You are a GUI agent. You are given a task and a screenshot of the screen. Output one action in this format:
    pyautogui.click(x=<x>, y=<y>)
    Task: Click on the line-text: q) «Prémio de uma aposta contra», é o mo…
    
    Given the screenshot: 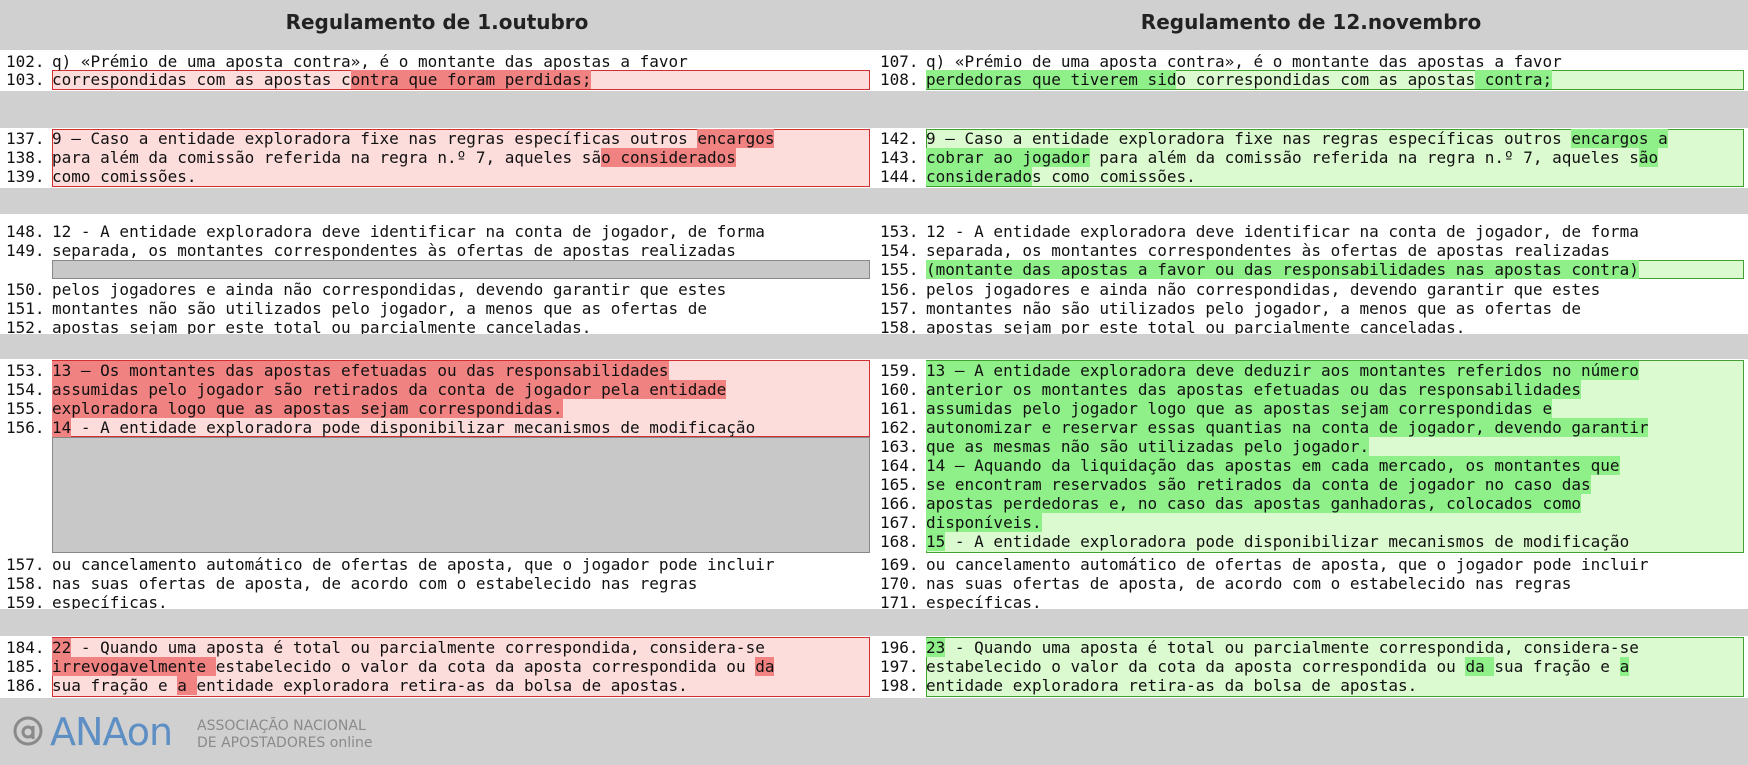 What is the action you would take?
    pyautogui.click(x=370, y=61)
    